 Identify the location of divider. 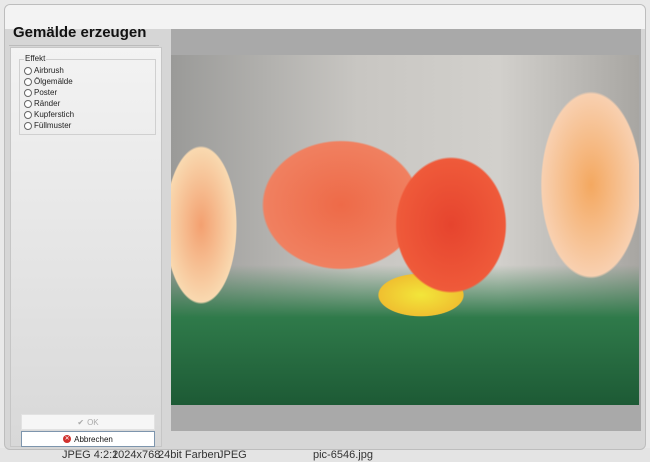
(84, 45).